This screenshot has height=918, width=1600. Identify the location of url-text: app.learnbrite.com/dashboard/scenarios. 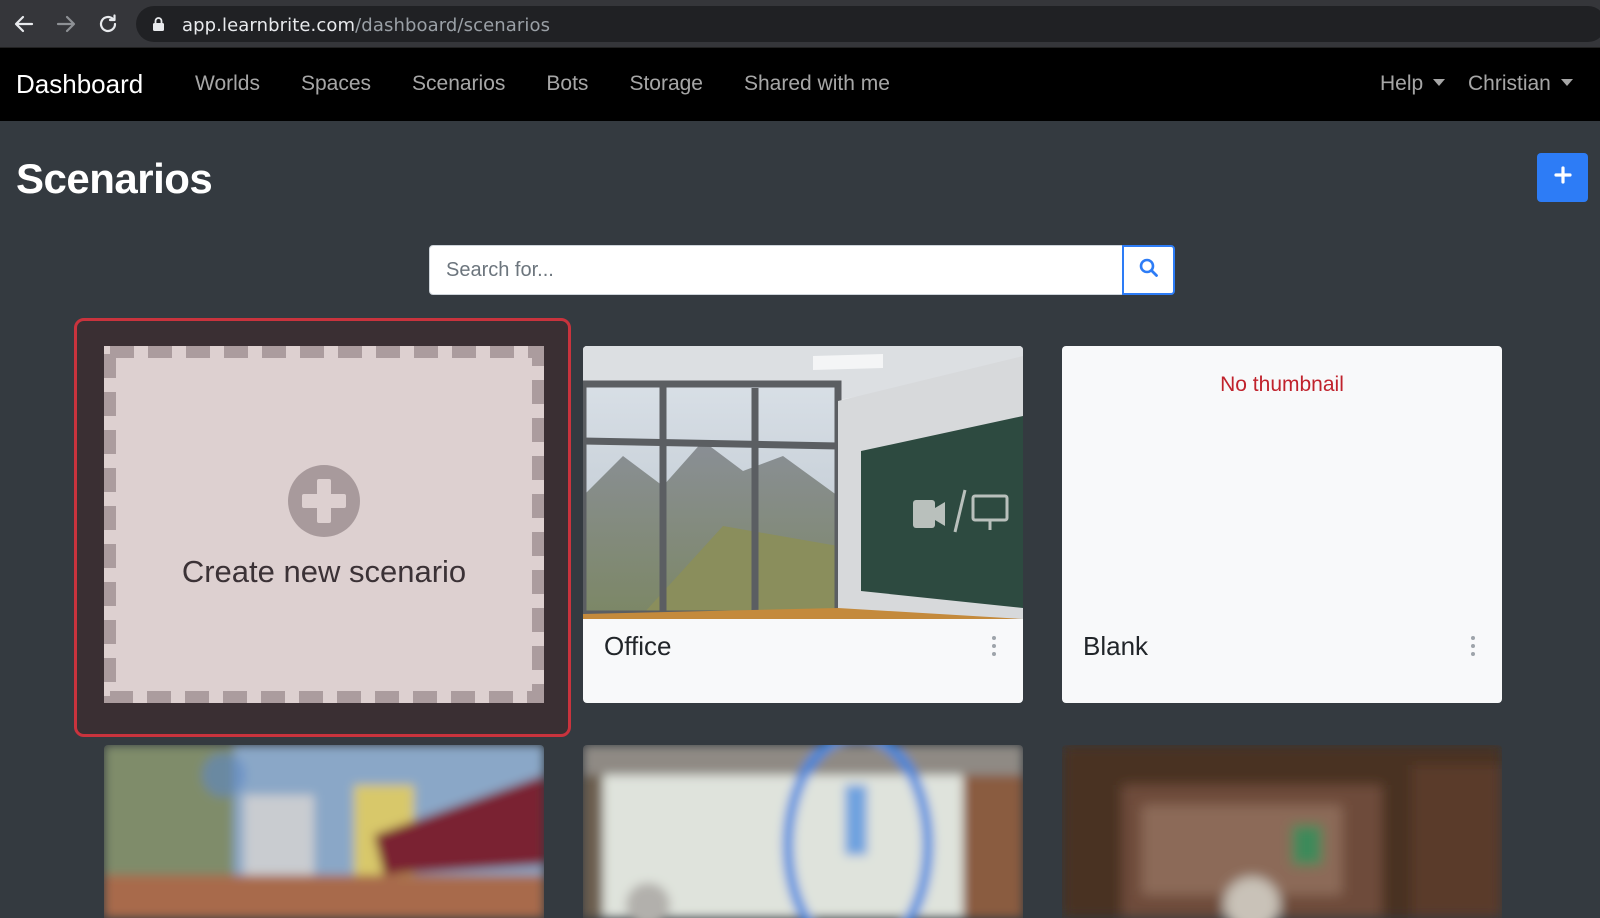
(366, 25).